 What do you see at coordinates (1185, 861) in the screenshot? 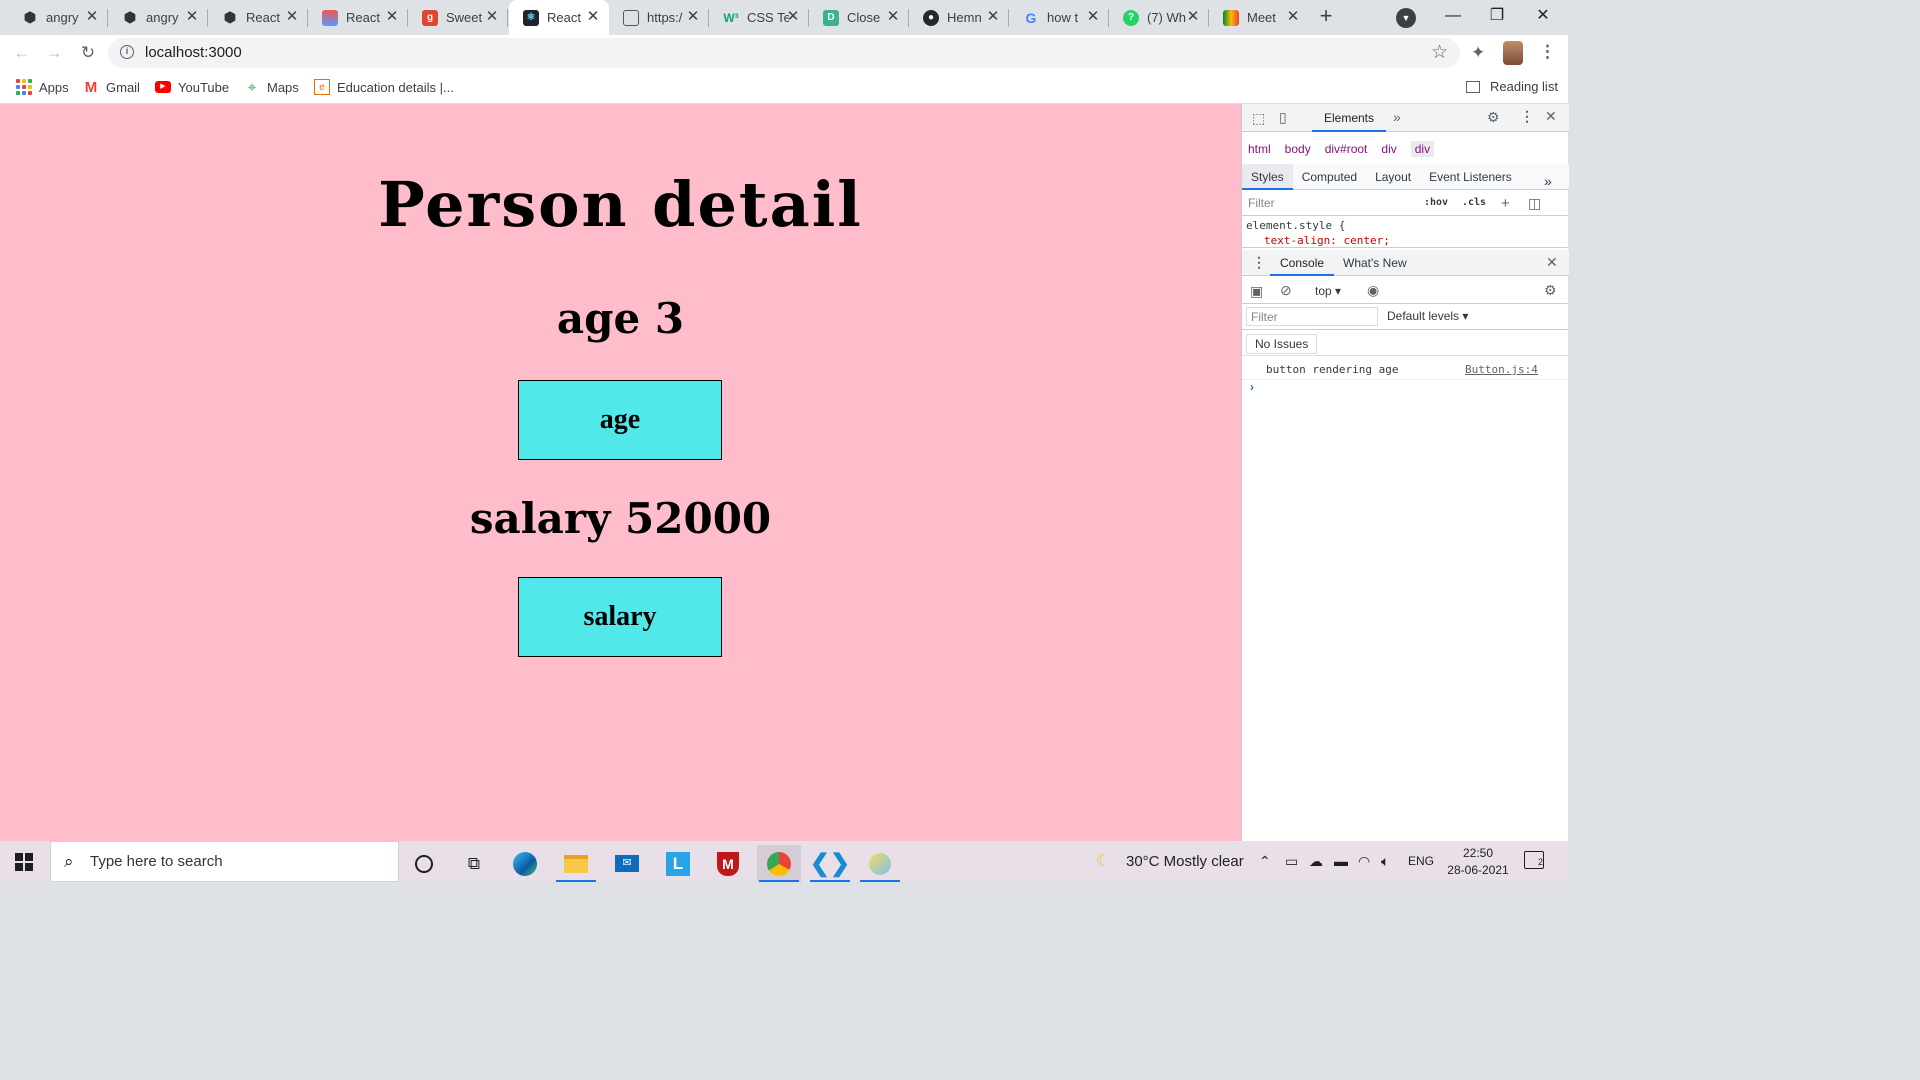
I see `weather-text: 30°C Mostly clear` at bounding box center [1185, 861].